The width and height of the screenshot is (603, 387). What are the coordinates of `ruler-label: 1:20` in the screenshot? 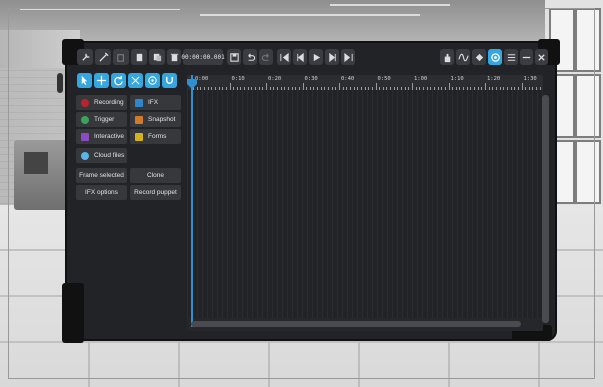 It's located at (494, 79).